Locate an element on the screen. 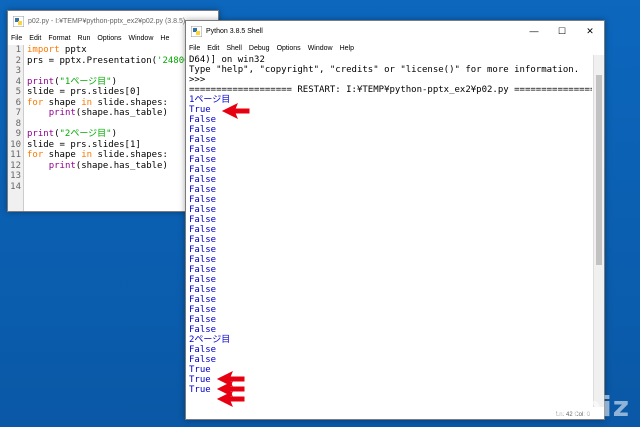 The width and height of the screenshot is (640, 427). scrollbar-thumb is located at coordinates (599, 170).